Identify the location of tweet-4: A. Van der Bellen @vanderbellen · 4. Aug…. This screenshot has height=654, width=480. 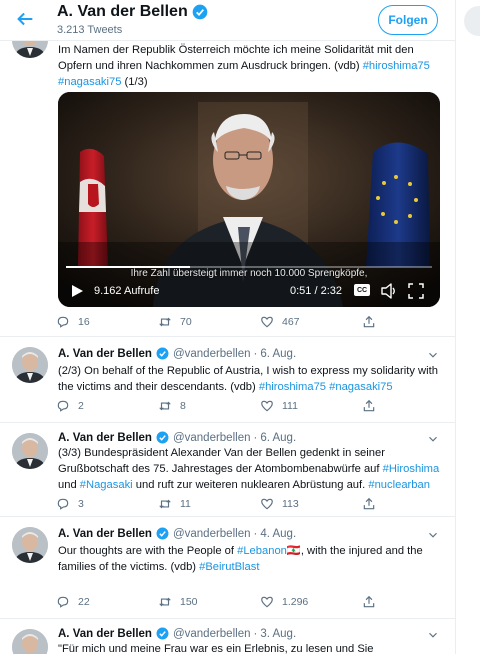
(227, 568).